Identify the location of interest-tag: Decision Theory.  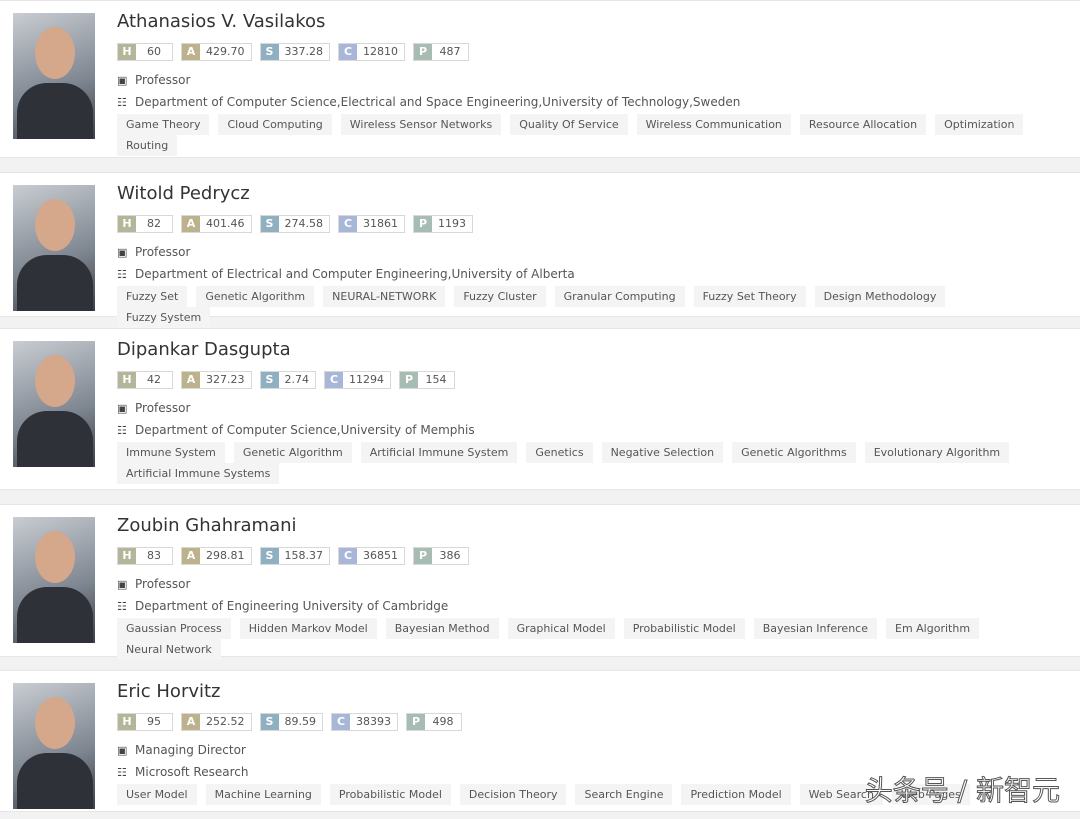
(513, 794).